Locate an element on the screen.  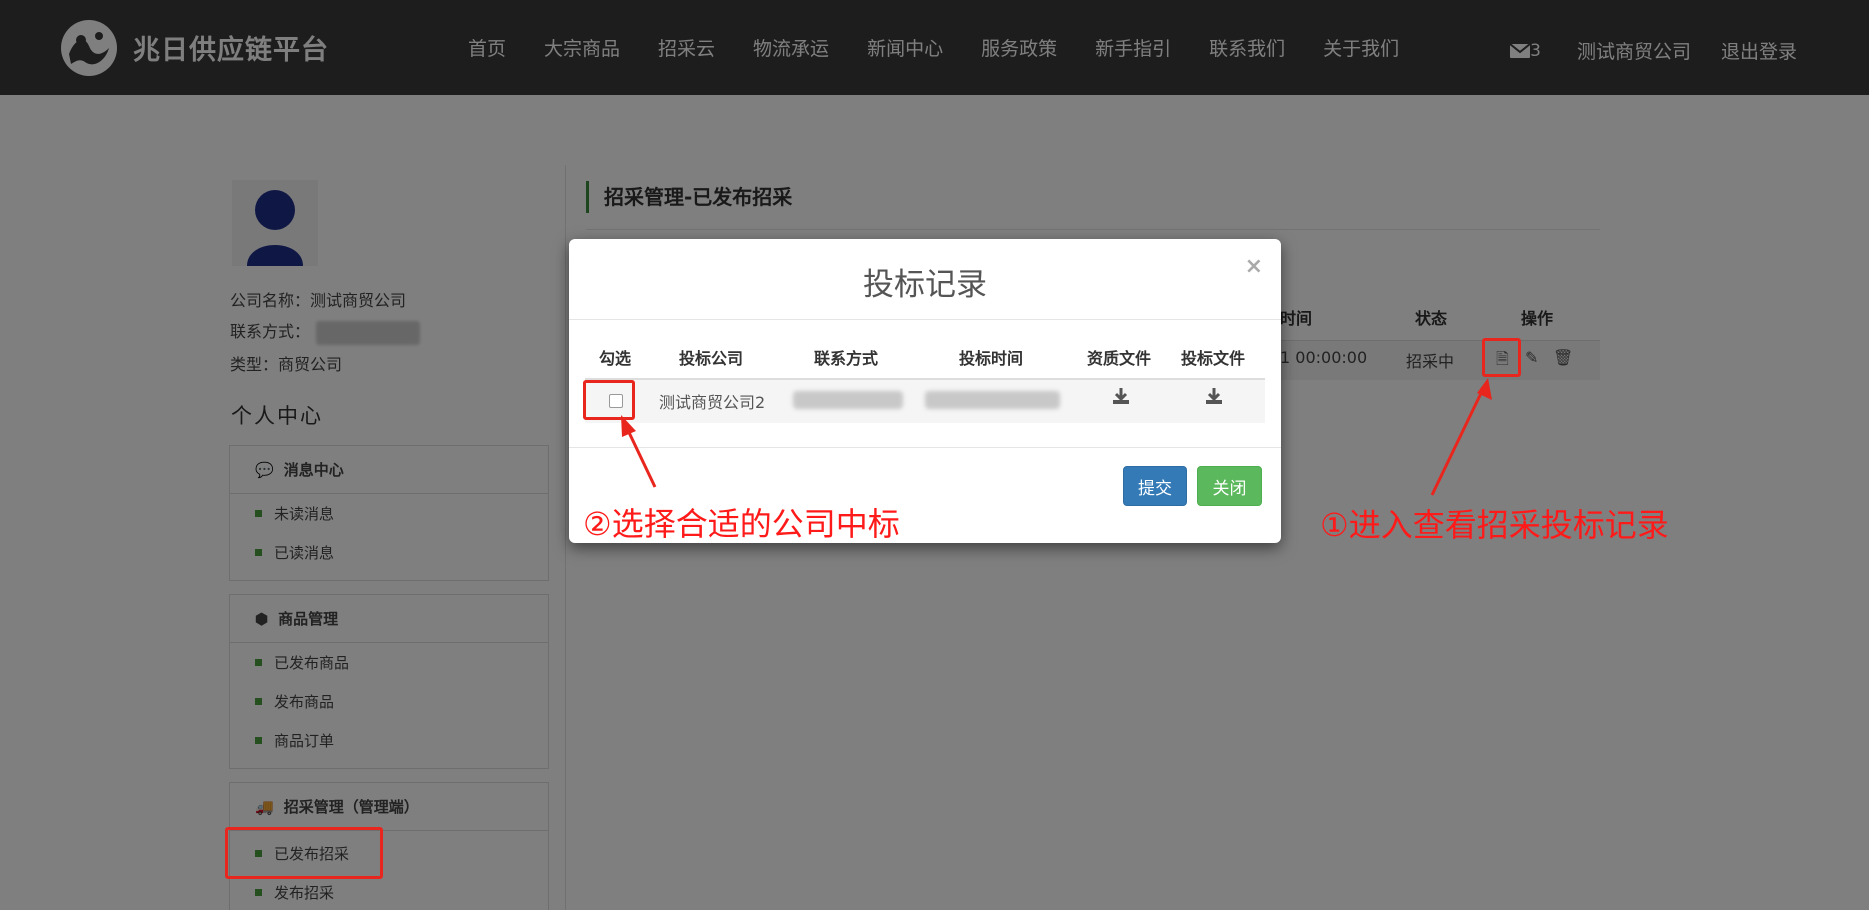
col-header-contact: 联系方式 is located at coordinates (846, 358).